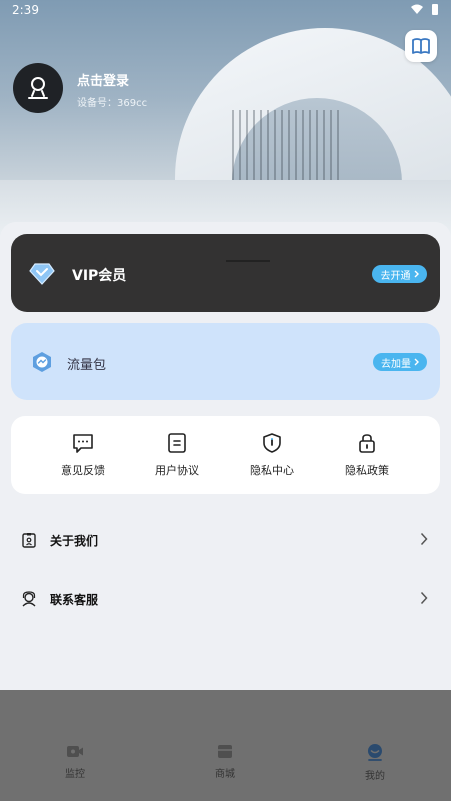 The width and height of the screenshot is (451, 801). I want to click on vip-label: VIP会员, so click(99, 276).